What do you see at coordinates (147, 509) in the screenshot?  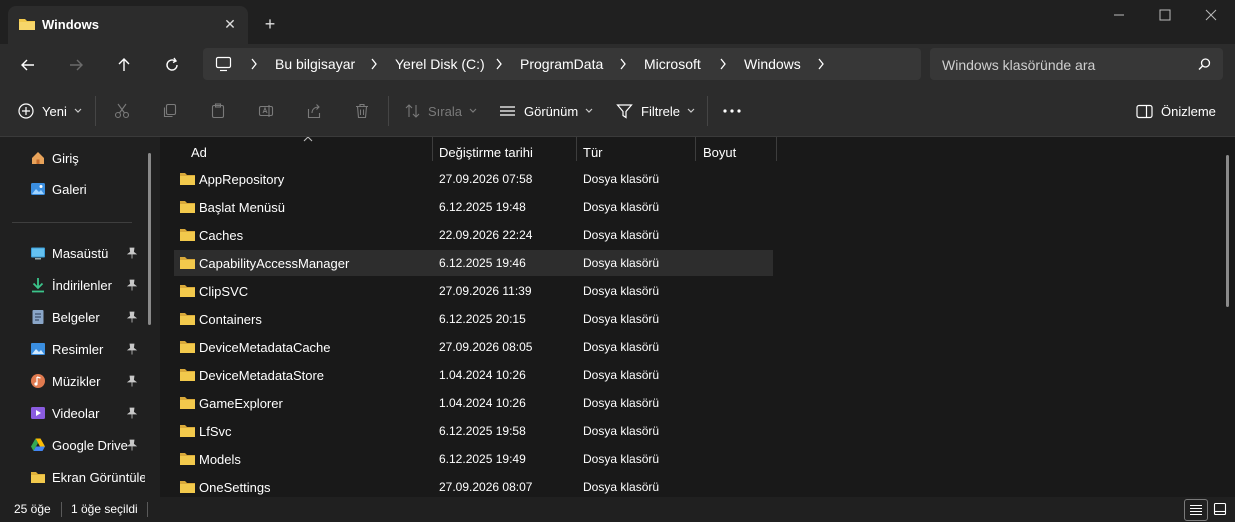 I see `status-divider` at bounding box center [147, 509].